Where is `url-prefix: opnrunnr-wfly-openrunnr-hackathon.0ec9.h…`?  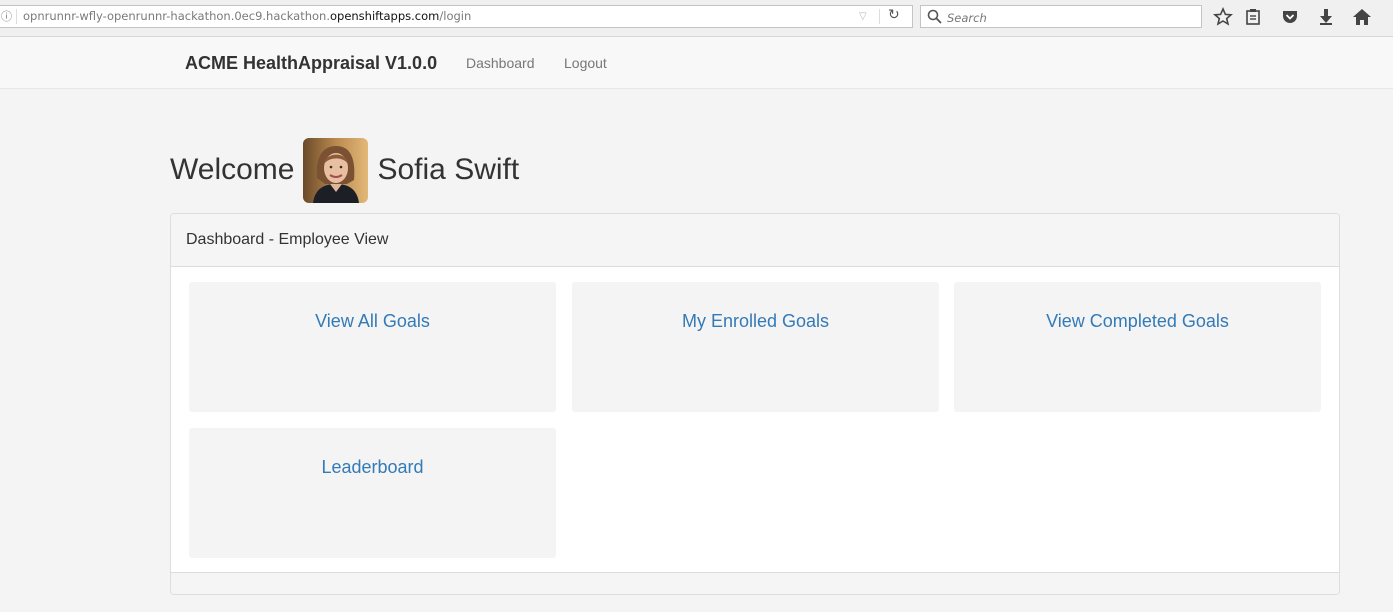 url-prefix: opnrunnr-wfly-openrunnr-hackathon.0ec9.h… is located at coordinates (176, 16).